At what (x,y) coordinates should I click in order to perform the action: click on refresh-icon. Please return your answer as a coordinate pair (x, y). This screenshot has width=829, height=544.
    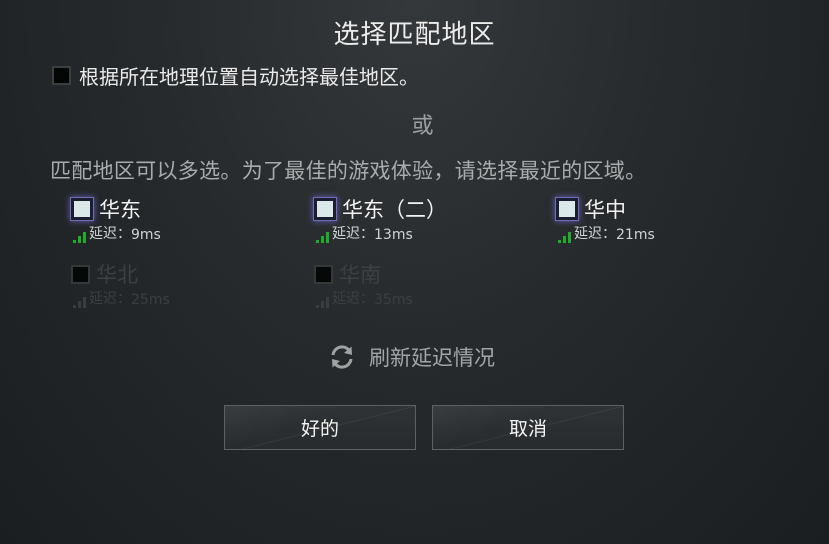
    Looking at the image, I should click on (342, 357).